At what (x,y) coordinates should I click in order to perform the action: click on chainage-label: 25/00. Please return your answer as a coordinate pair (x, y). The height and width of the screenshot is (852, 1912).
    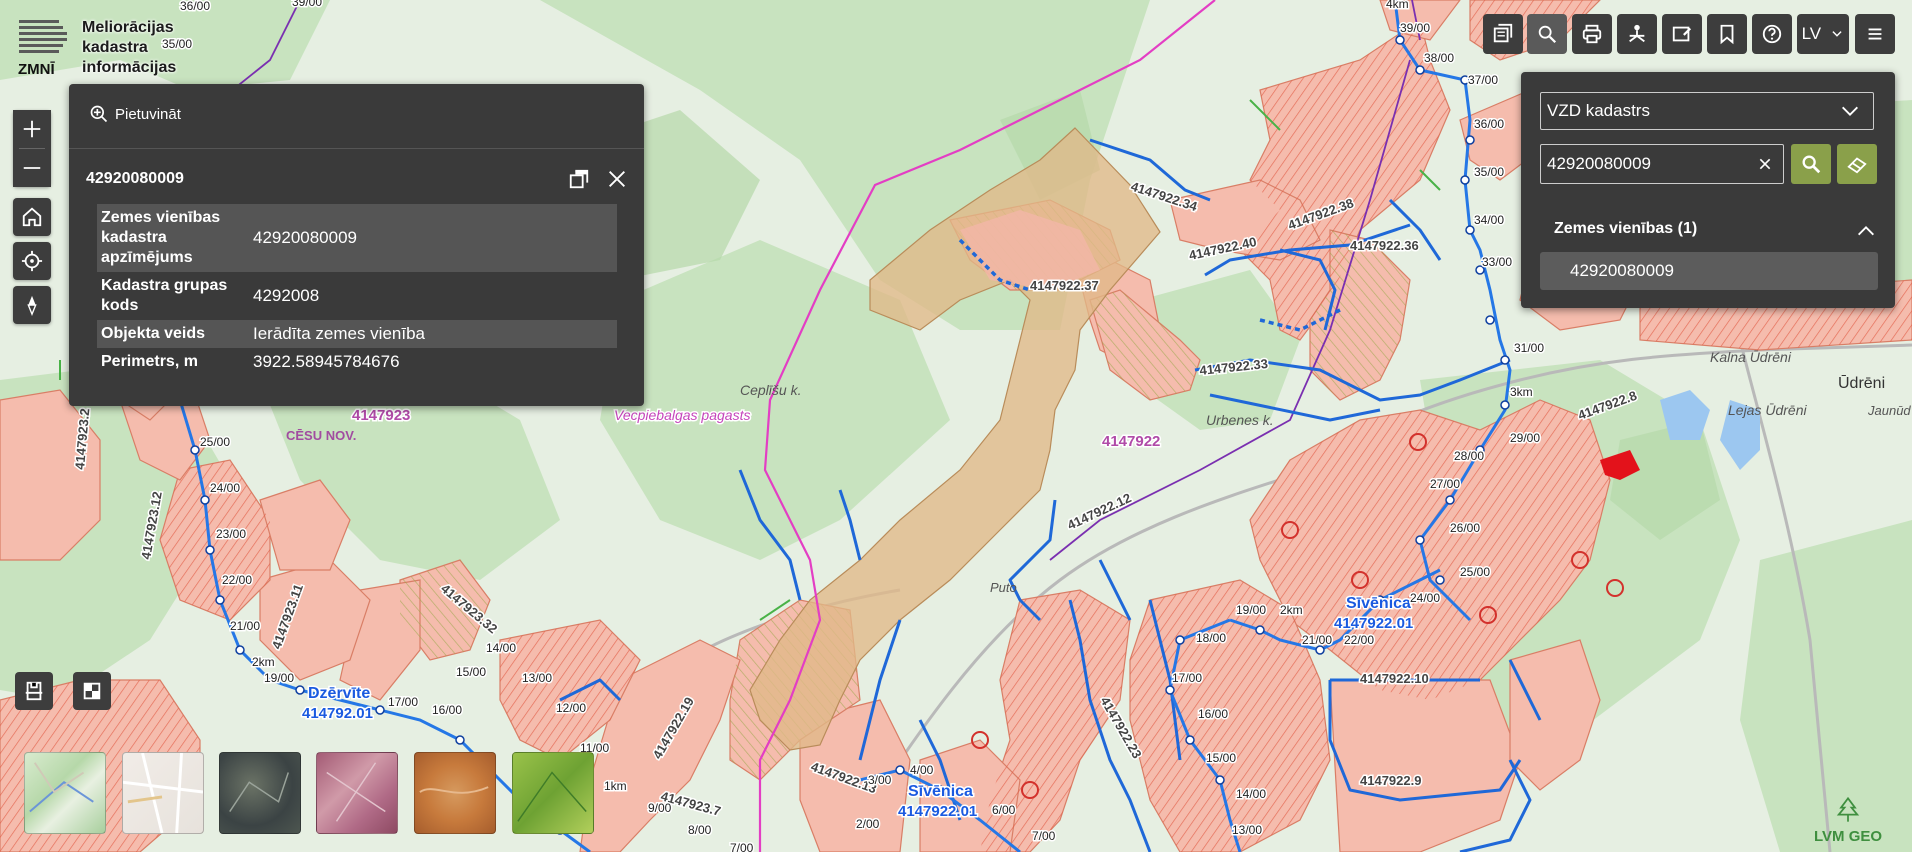
    Looking at the image, I should click on (1475, 572).